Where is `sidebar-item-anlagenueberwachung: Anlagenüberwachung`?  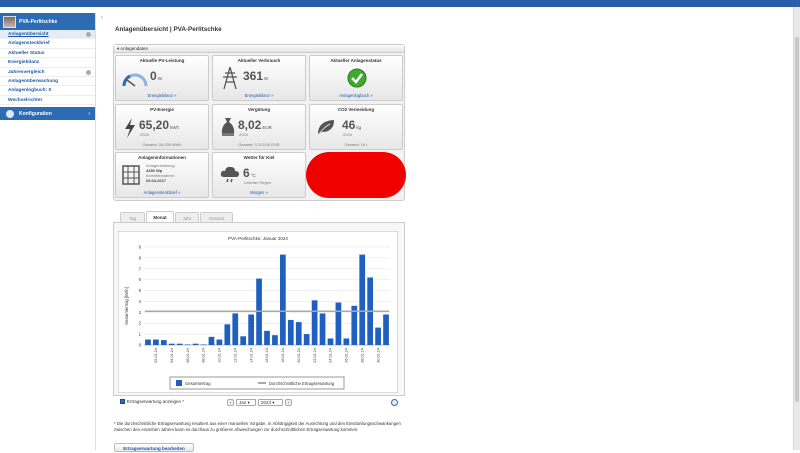 sidebar-item-anlagenueberwachung: Anlagenüberwachung is located at coordinates (47, 82).